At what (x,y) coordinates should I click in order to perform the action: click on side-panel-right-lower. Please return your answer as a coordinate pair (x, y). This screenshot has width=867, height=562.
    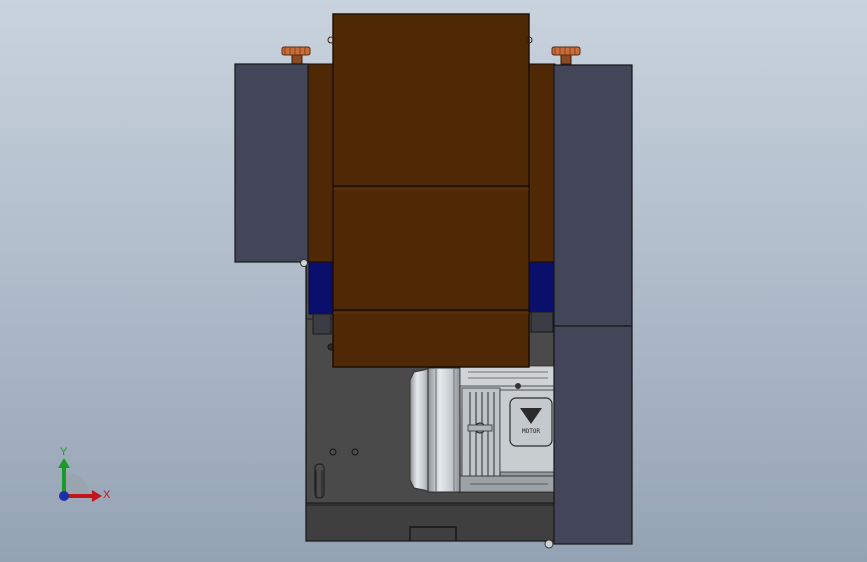
    Looking at the image, I should click on (593, 435).